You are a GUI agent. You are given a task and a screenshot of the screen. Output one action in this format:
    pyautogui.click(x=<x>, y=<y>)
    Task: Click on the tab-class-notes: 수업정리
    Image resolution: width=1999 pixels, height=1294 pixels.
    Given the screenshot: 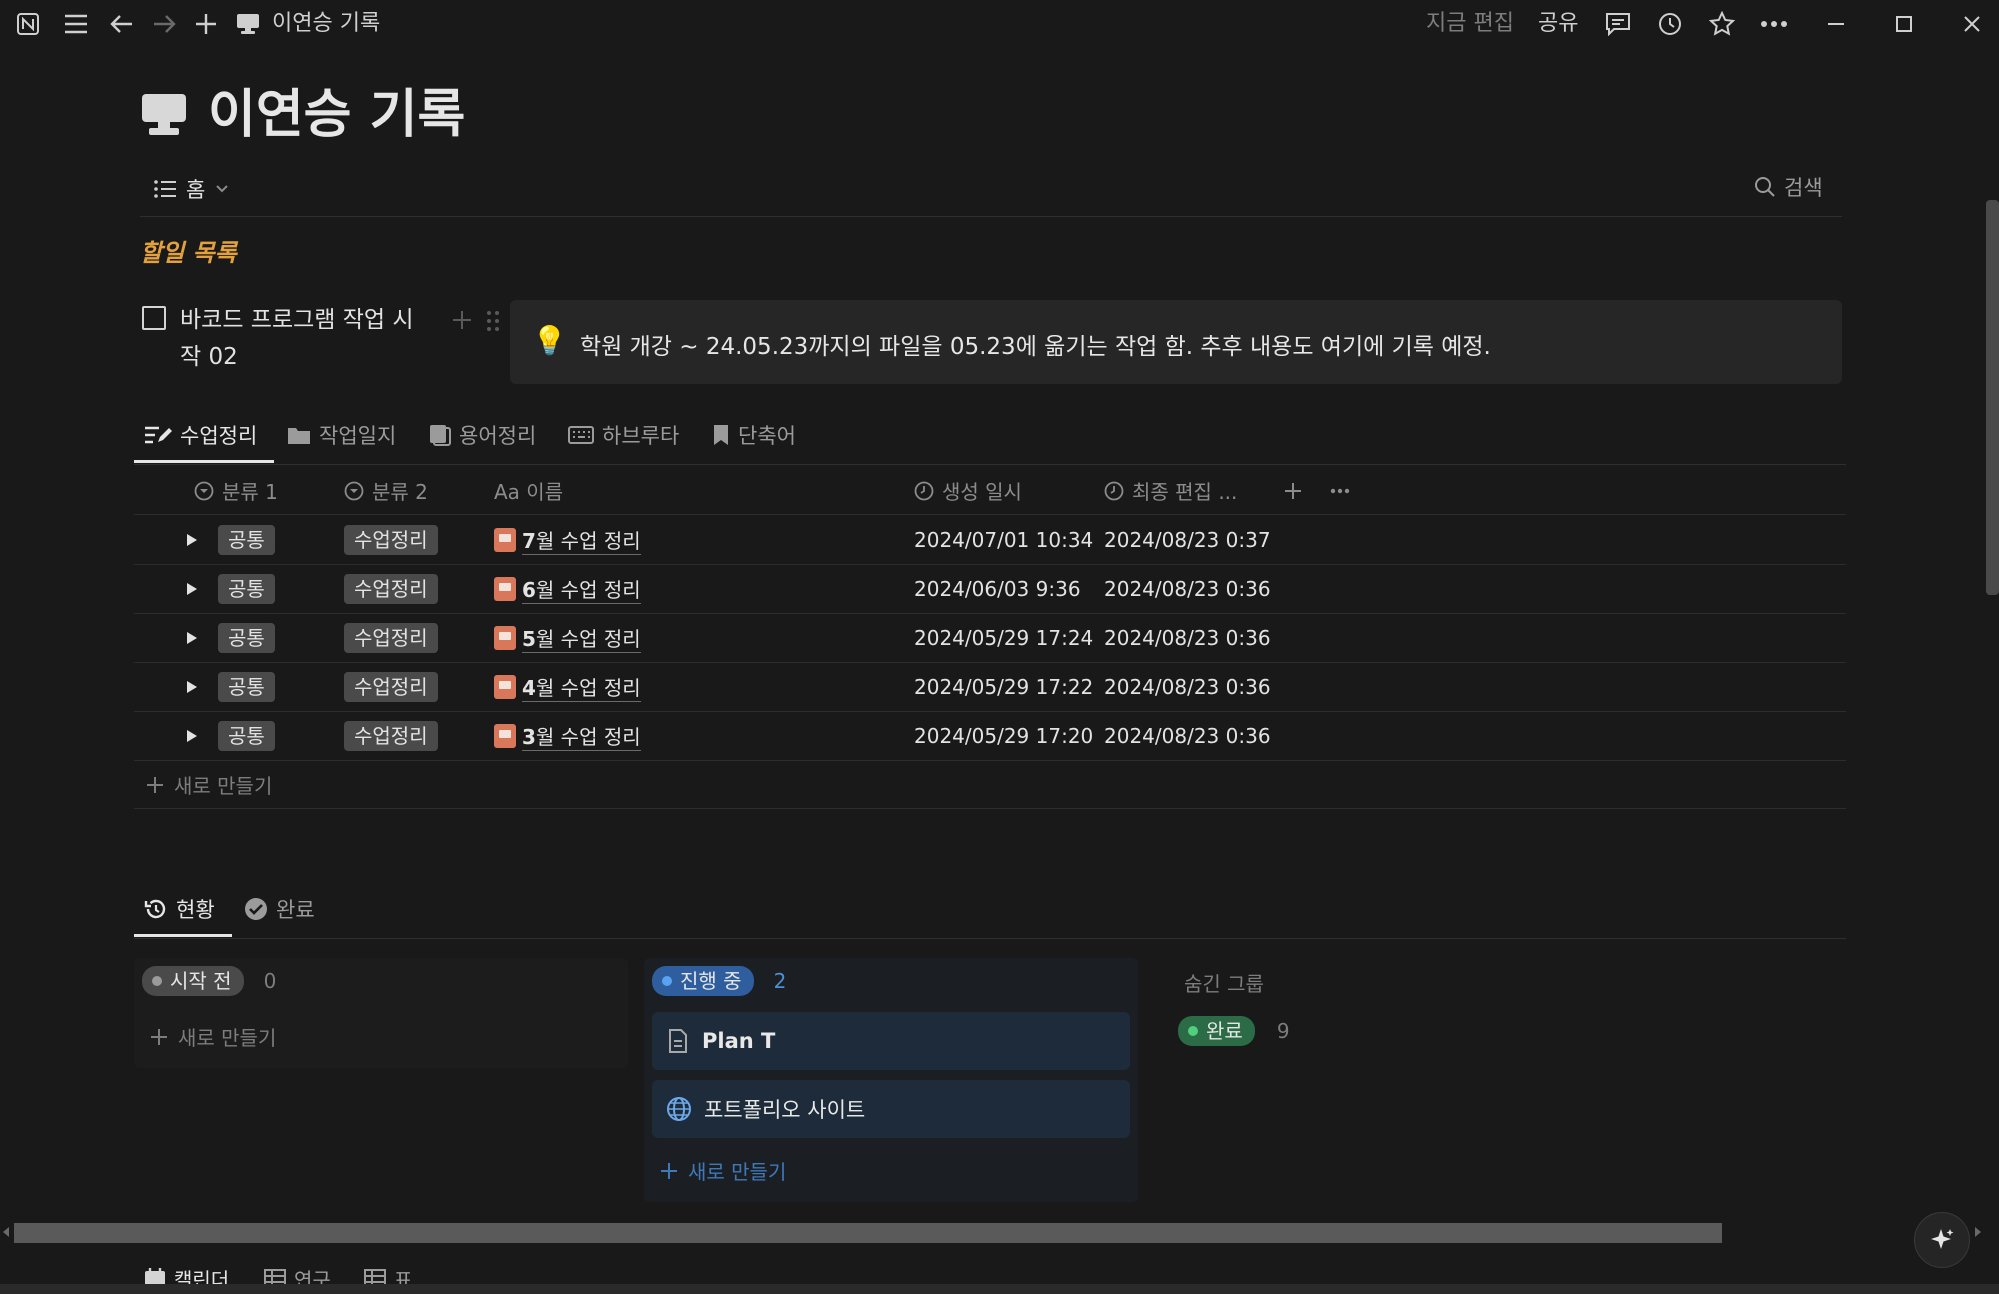 What is the action you would take?
    pyautogui.click(x=200, y=435)
    